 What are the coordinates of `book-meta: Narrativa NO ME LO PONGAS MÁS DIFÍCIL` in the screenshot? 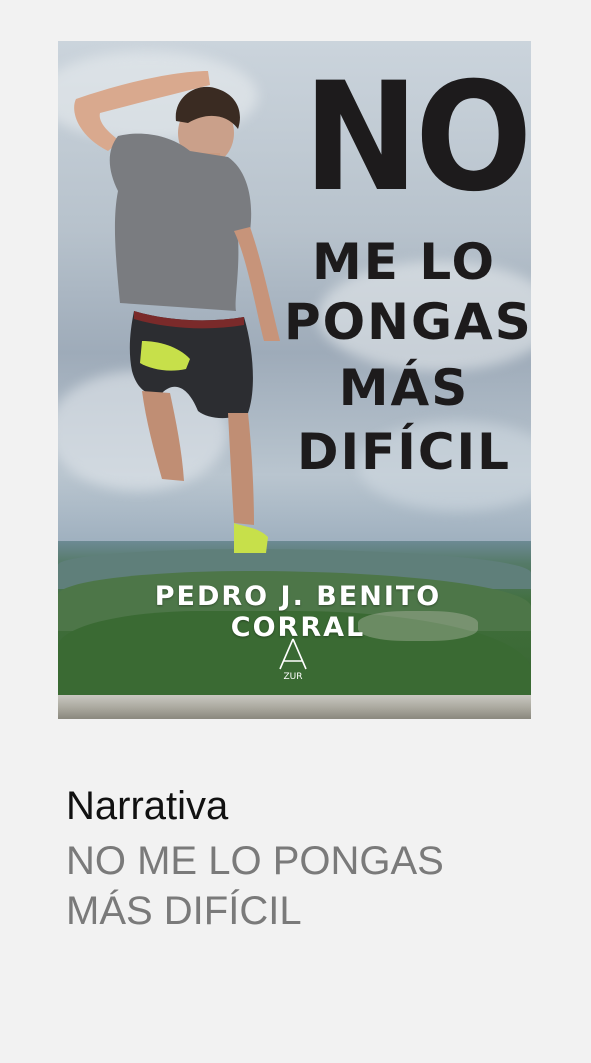 It's located at (296, 859).